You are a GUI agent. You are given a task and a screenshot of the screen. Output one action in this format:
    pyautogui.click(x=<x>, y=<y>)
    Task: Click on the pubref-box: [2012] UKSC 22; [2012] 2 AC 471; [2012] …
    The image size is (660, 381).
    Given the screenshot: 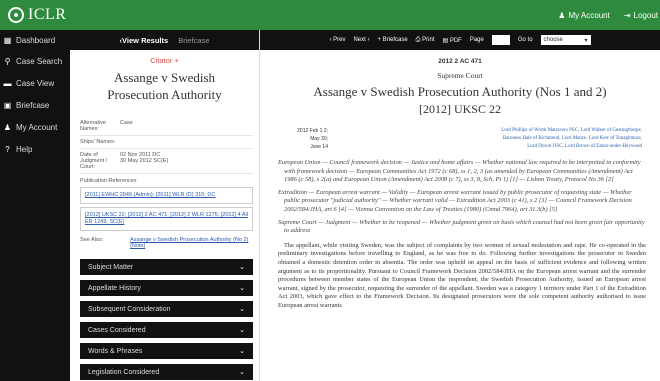 What is the action you would take?
    pyautogui.click(x=166, y=219)
    